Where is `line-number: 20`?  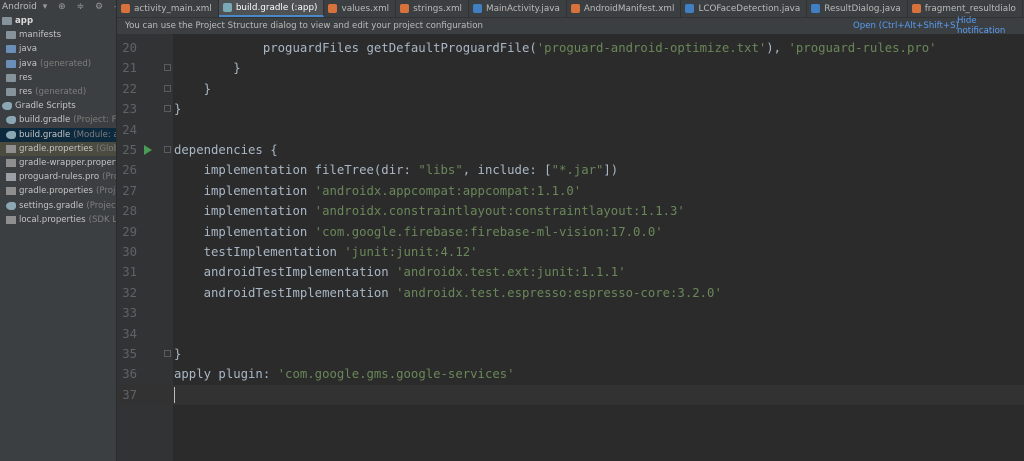 line-number: 20 is located at coordinates (129, 48).